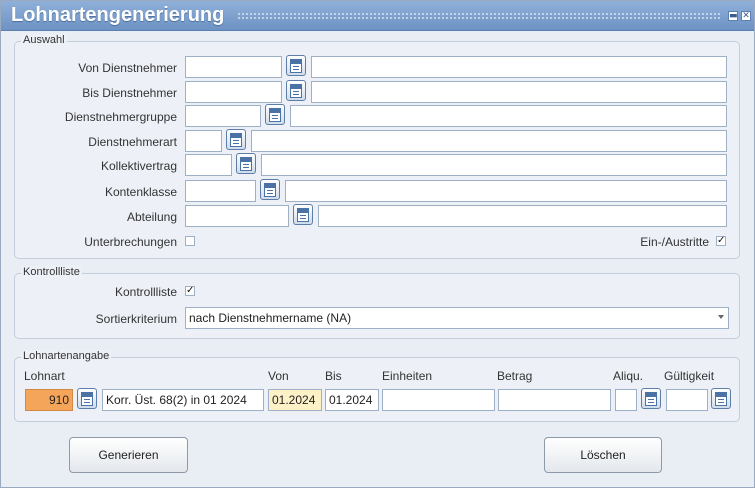 The height and width of the screenshot is (488, 755). I want to click on bis-dienstnehmer-code-input, so click(233, 92).